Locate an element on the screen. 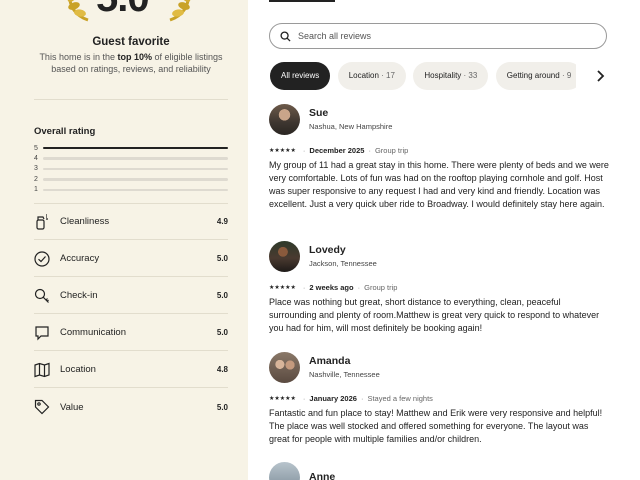 The image size is (640, 480). map-icon is located at coordinates (42, 369).